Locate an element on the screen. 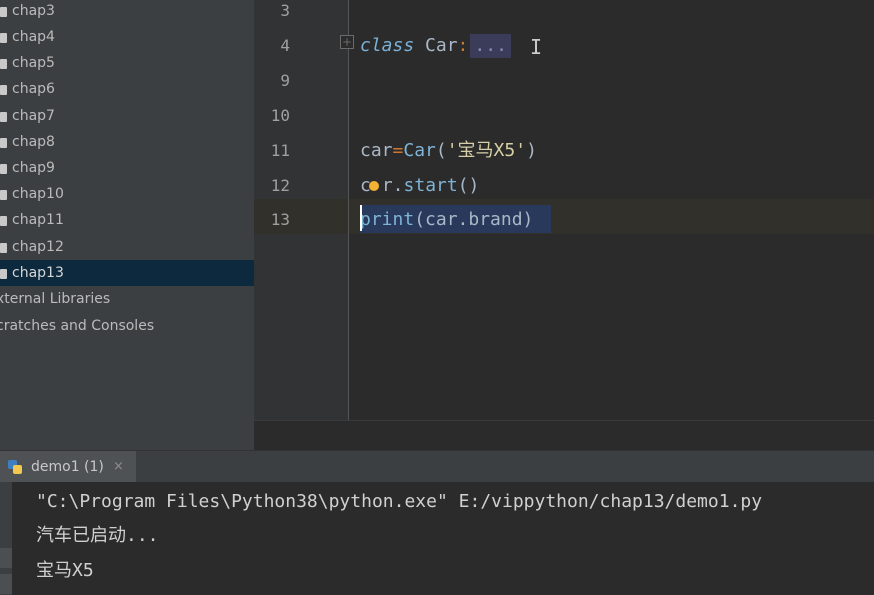  args: (car.brand) is located at coordinates (474, 219).